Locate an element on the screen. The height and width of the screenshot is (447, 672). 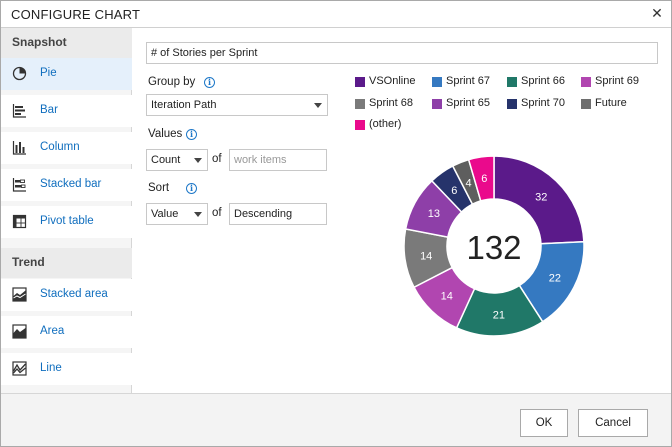
sidebar-item-label: Stacked bar is located at coordinates (71, 184).